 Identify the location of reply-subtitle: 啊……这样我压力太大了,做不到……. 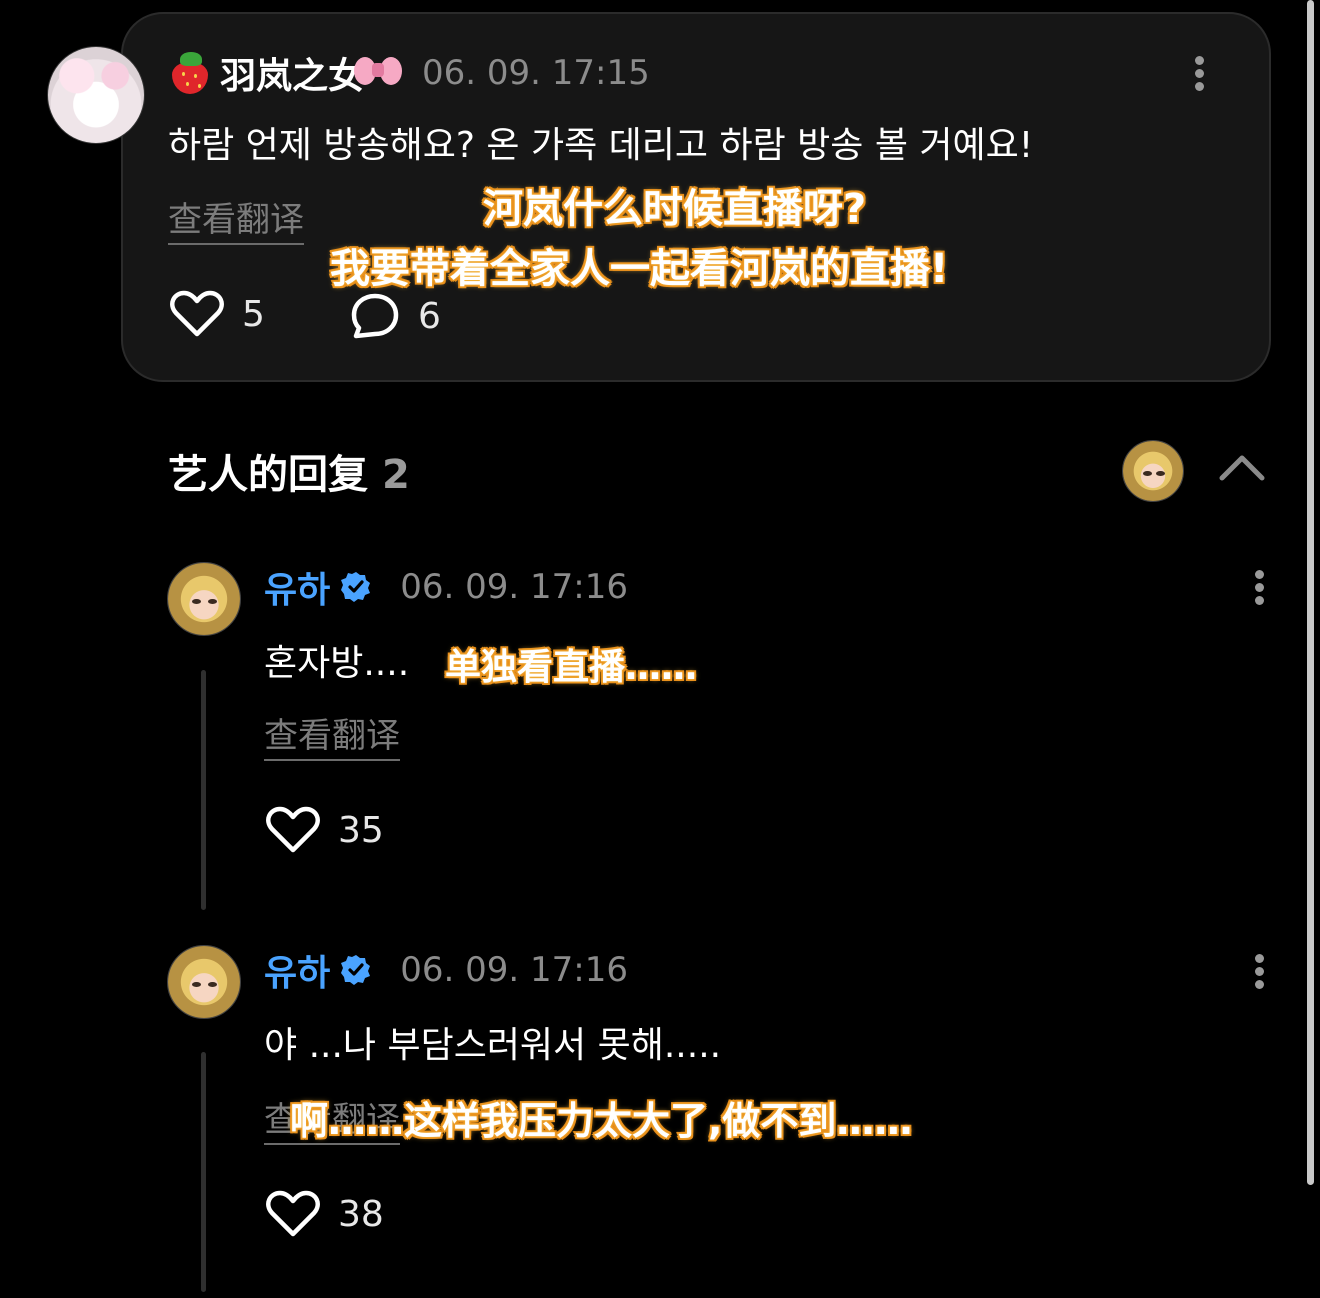
(600, 1121).